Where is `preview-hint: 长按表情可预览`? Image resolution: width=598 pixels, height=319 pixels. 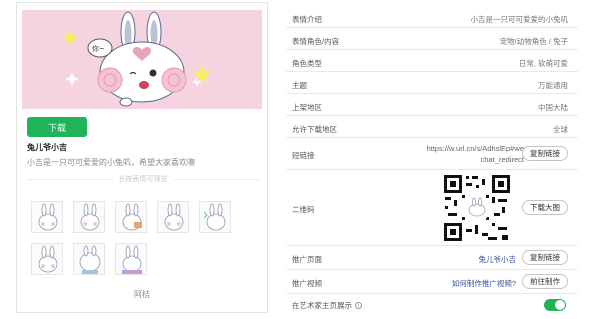 preview-hint: 长按表情可预览 is located at coordinates (143, 179).